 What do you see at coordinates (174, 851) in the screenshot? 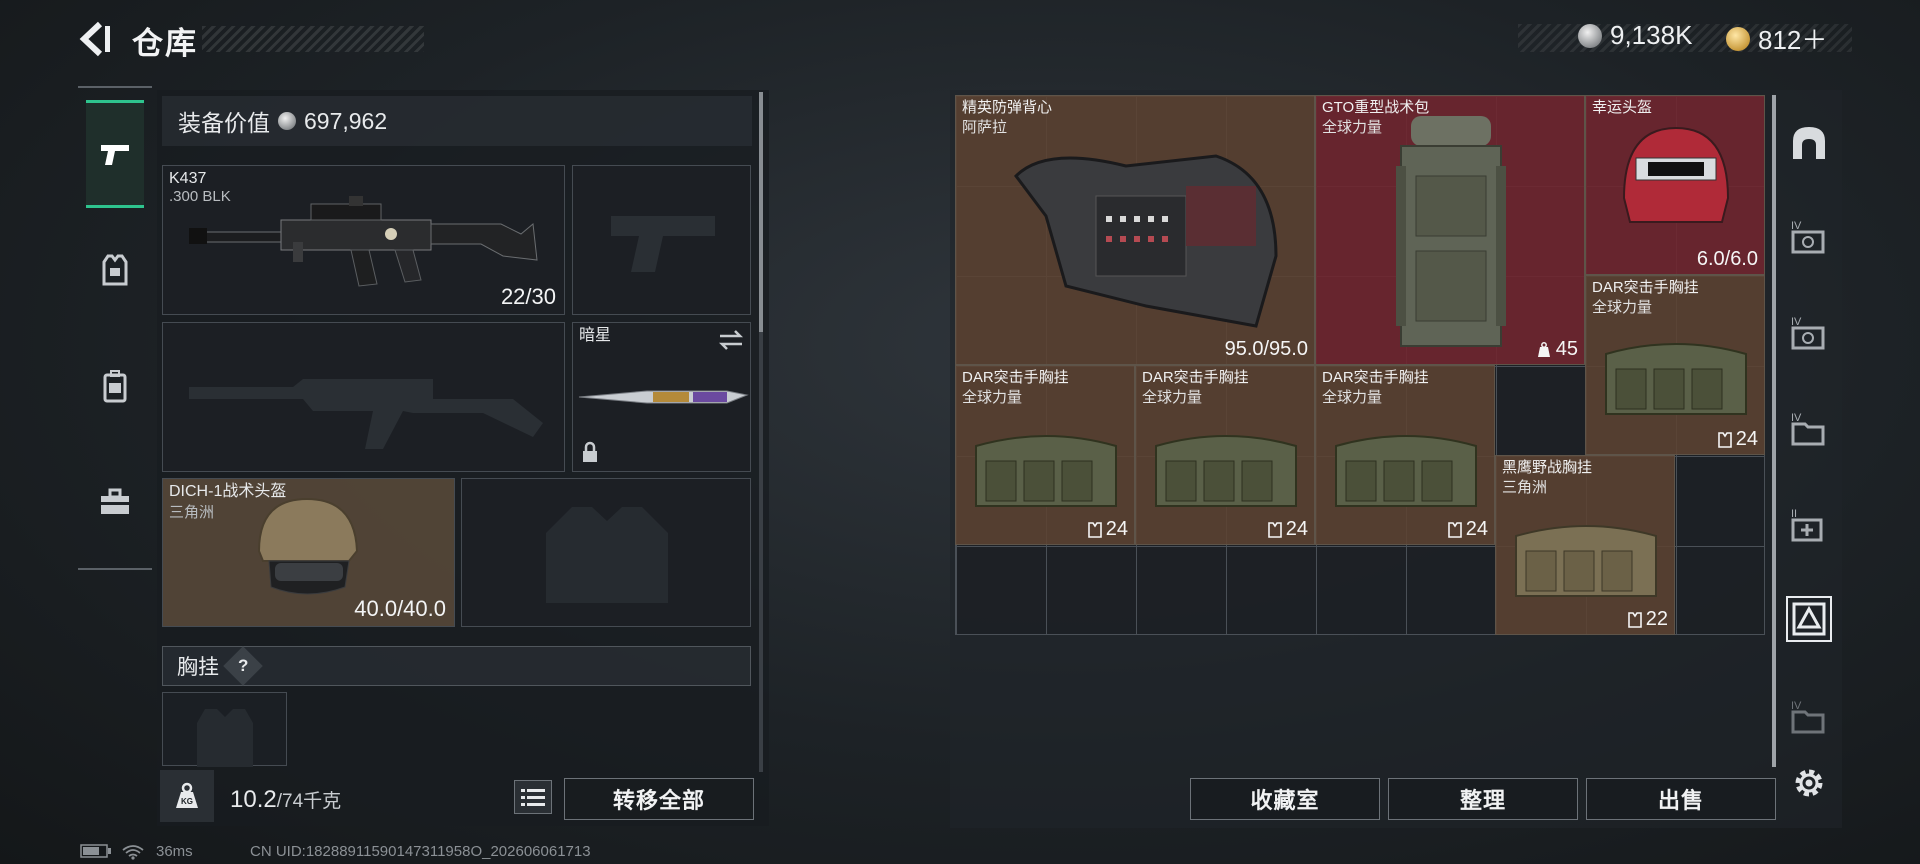
I see `ping-value: 36ms` at bounding box center [174, 851].